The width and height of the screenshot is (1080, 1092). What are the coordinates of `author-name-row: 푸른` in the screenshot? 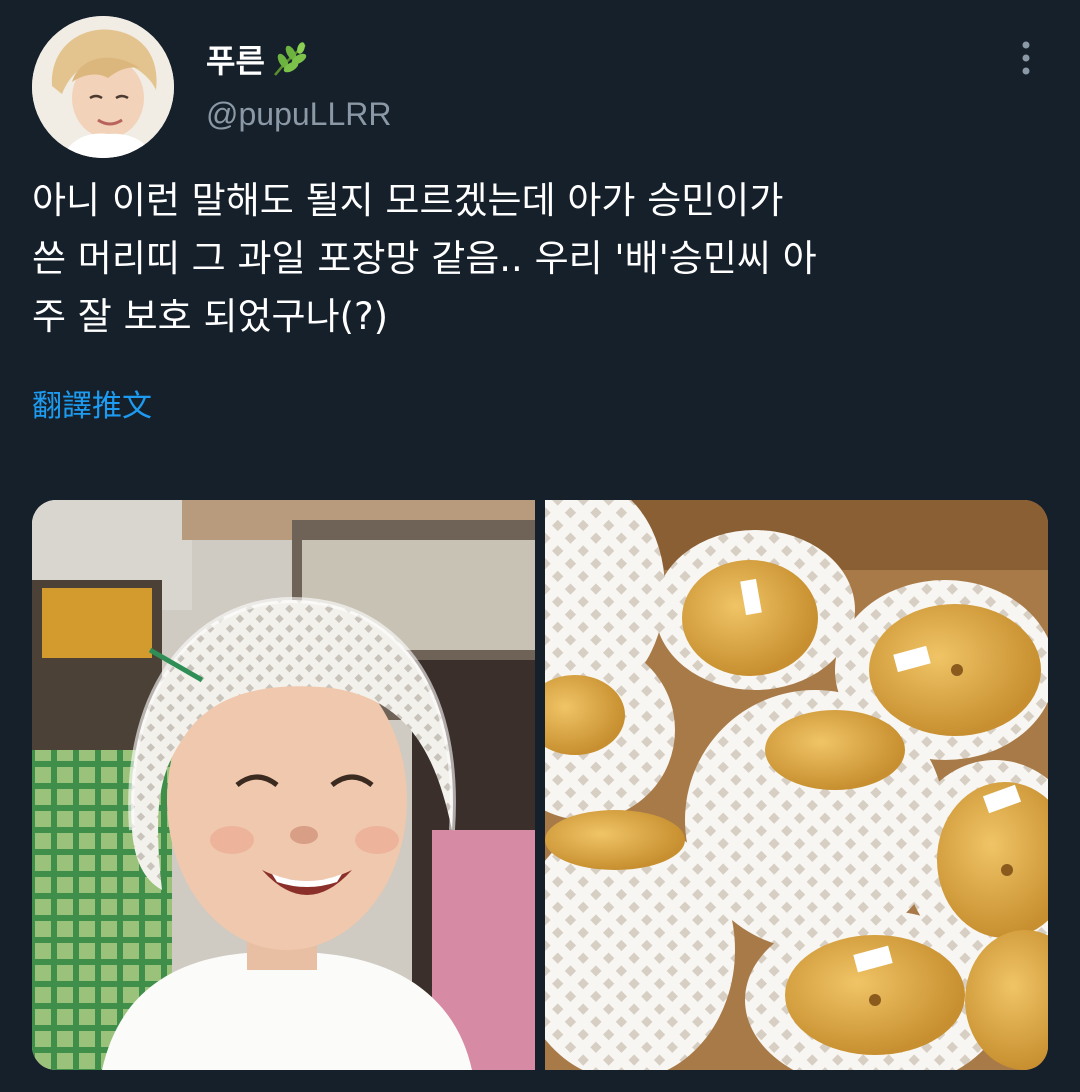 It's located at (257, 61).